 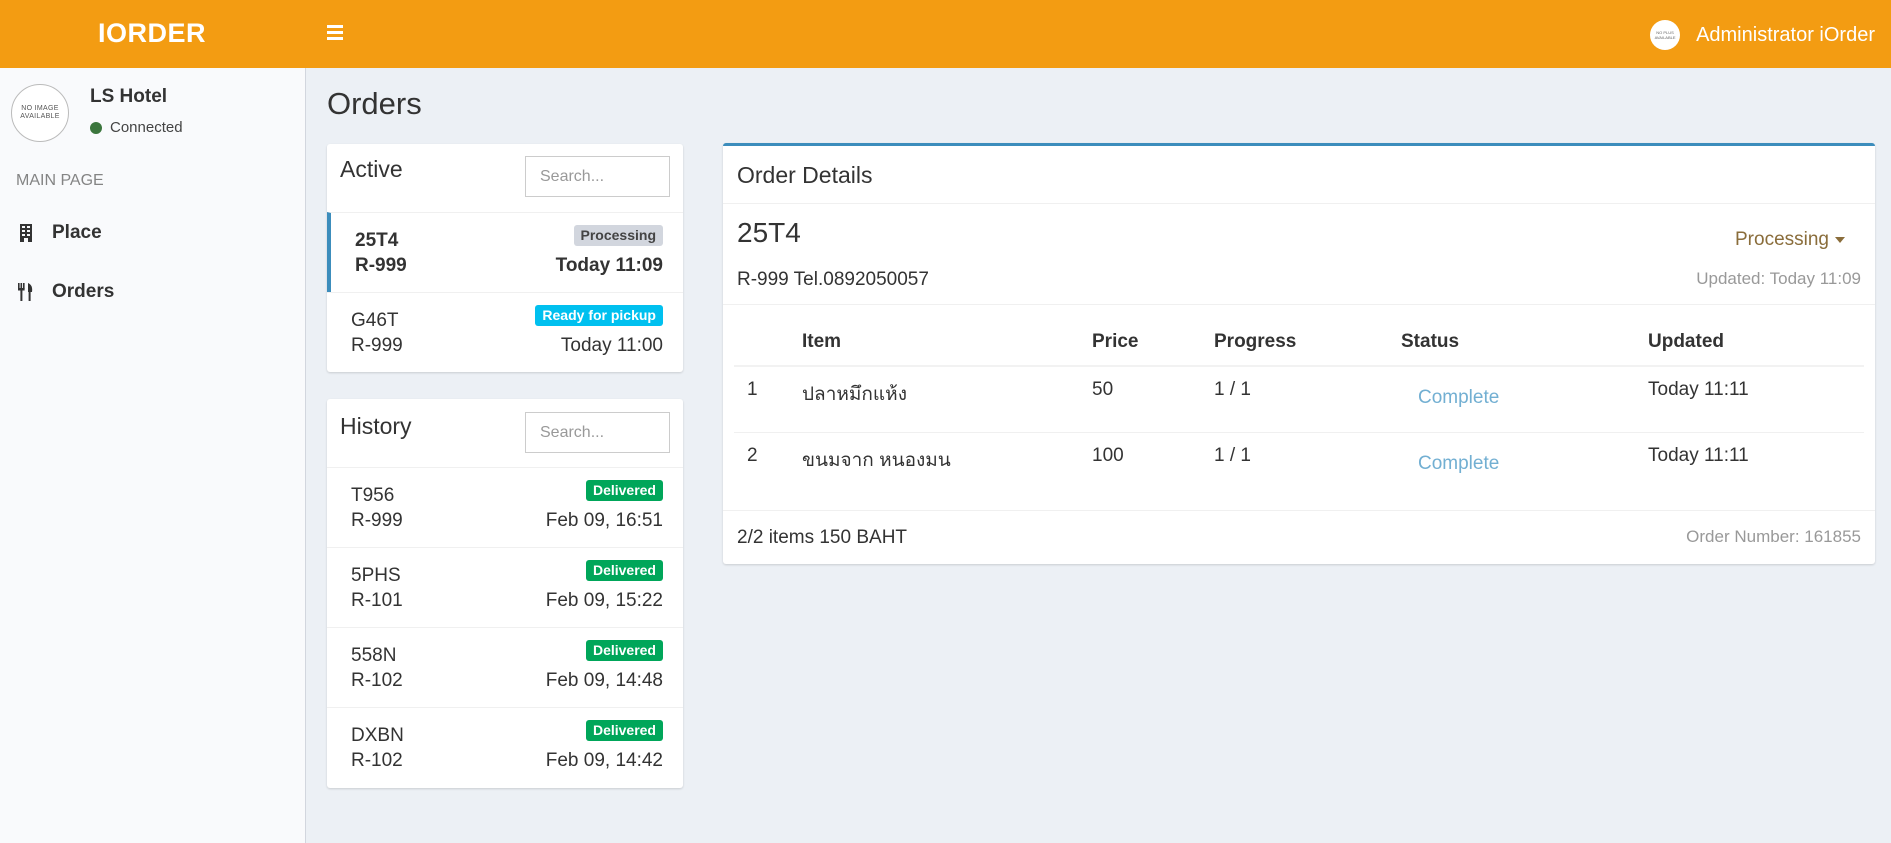 I want to click on page-title: Orders, so click(x=374, y=103).